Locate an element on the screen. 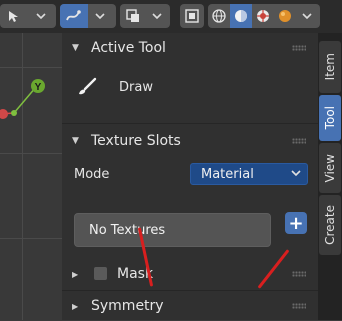  draw-brush-icon is located at coordinates (87, 86).